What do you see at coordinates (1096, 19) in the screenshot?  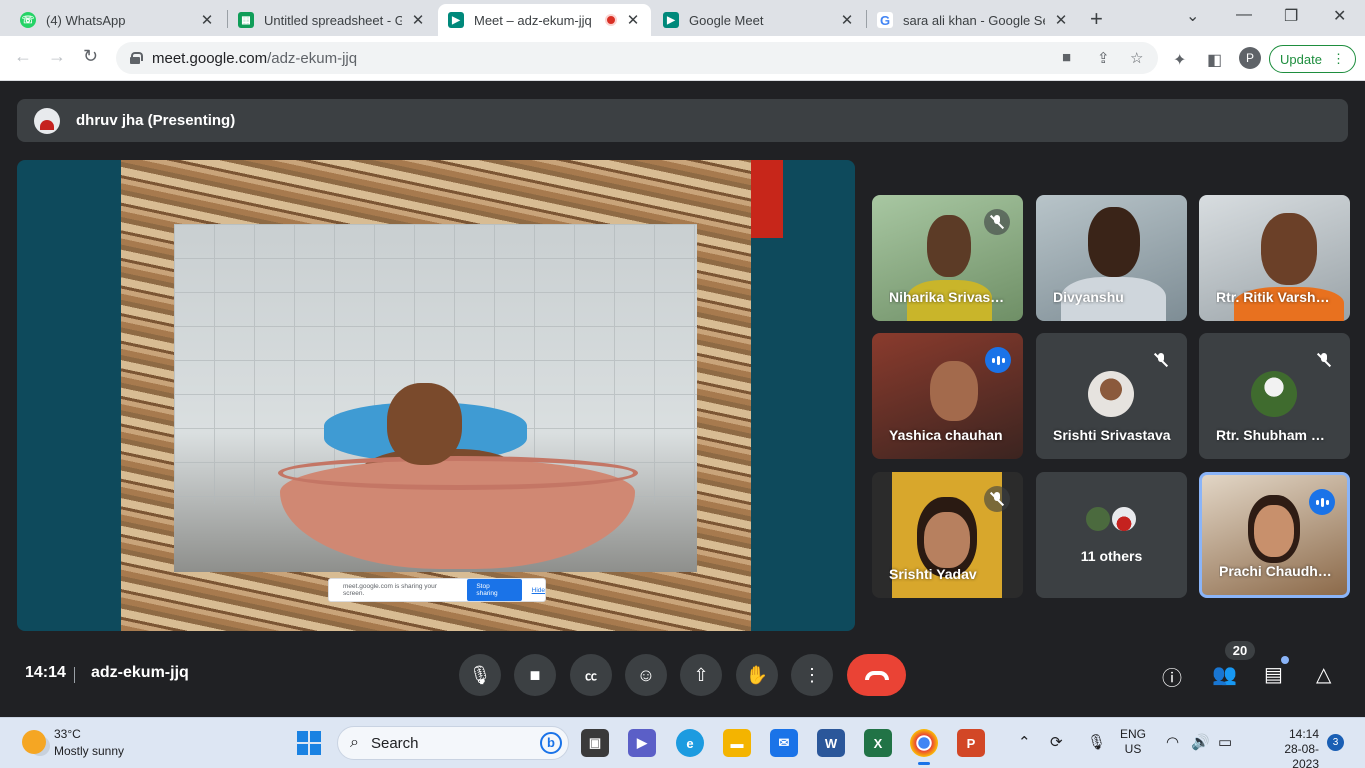 I see `new-tab-button: +` at bounding box center [1096, 19].